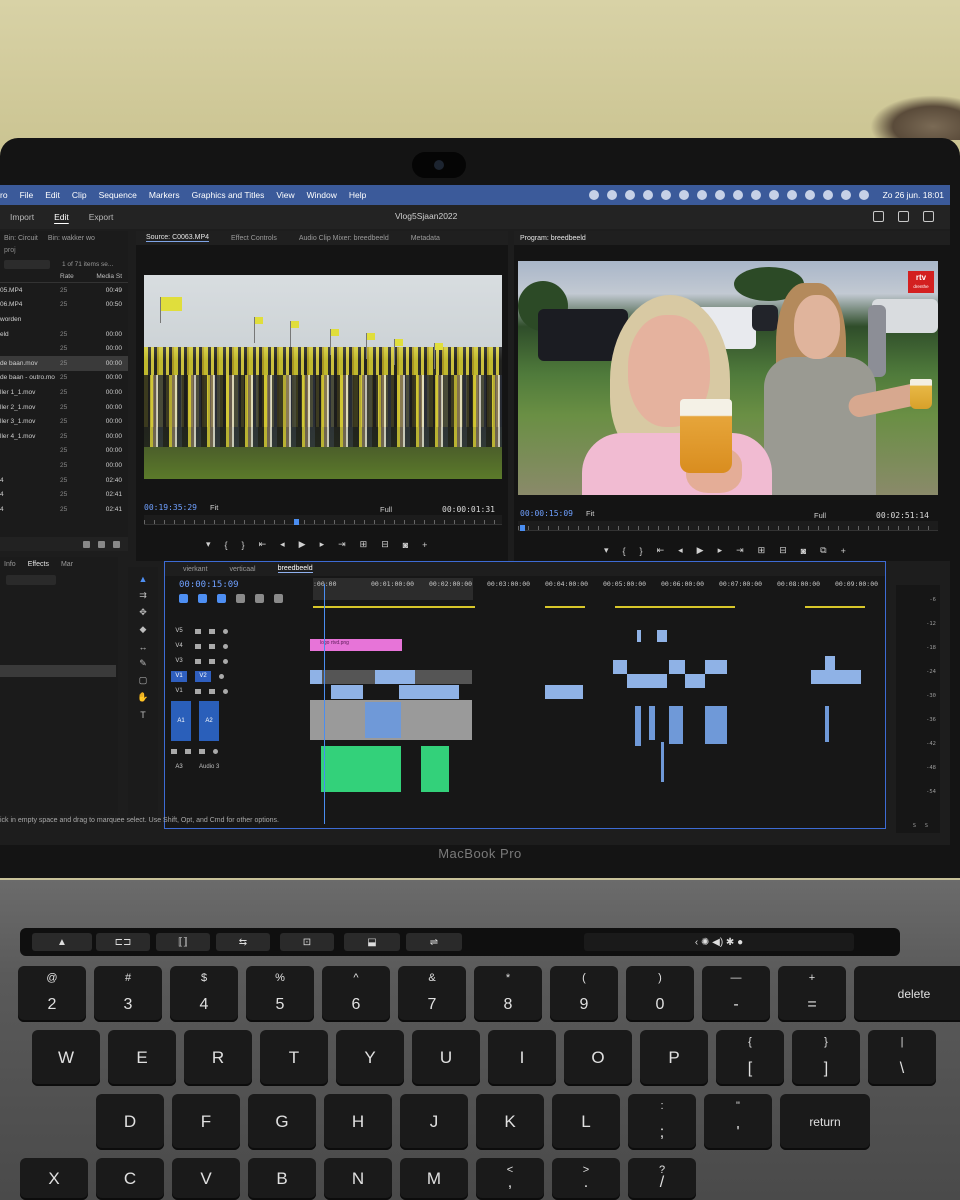  I want to click on key-number: @2, so click(52, 994).